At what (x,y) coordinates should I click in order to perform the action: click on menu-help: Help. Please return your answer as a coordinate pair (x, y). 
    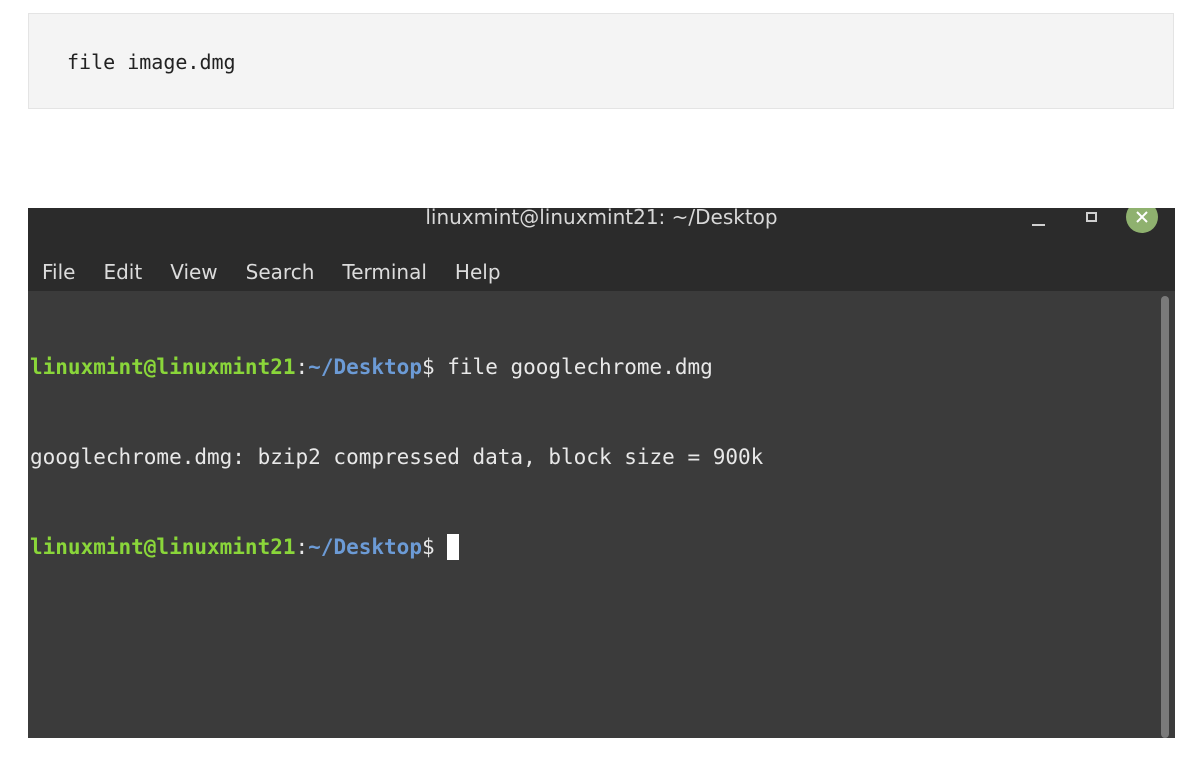
    Looking at the image, I should click on (478, 272).